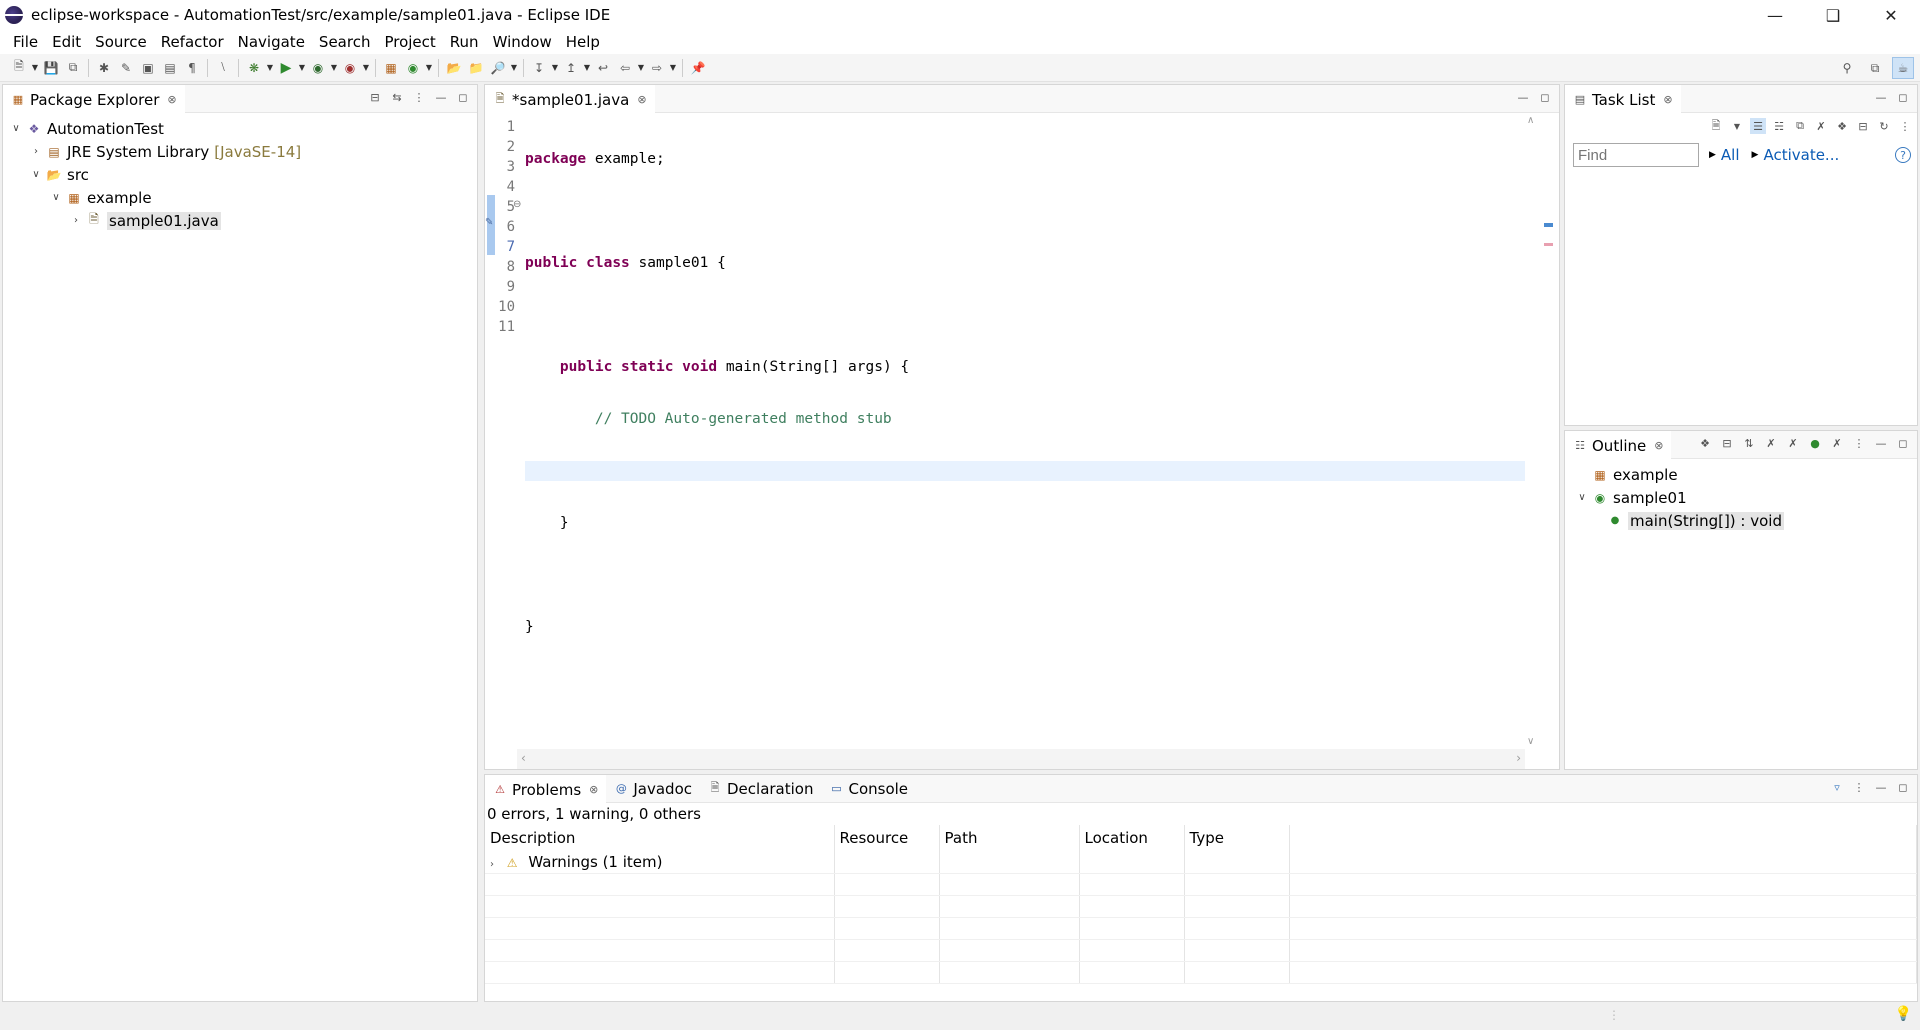 The width and height of the screenshot is (1920, 1030). Describe the element at coordinates (413, 68) in the screenshot. I see `new-java-class-icon: ◉` at that location.